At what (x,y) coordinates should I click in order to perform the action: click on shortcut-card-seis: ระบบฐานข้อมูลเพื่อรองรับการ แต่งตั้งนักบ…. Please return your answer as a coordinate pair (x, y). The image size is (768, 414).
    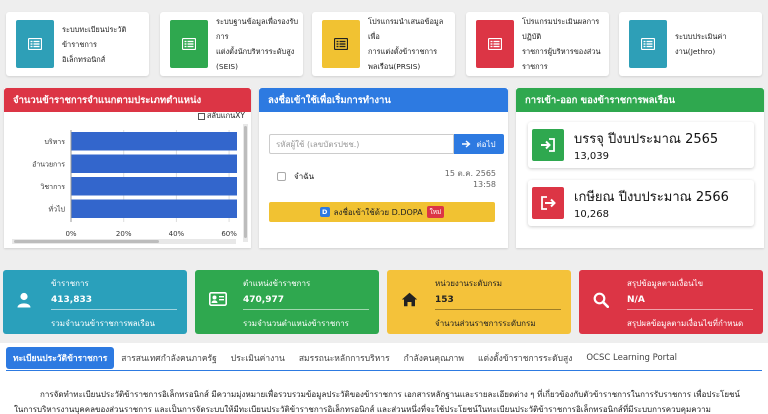
    Looking at the image, I should click on (231, 44).